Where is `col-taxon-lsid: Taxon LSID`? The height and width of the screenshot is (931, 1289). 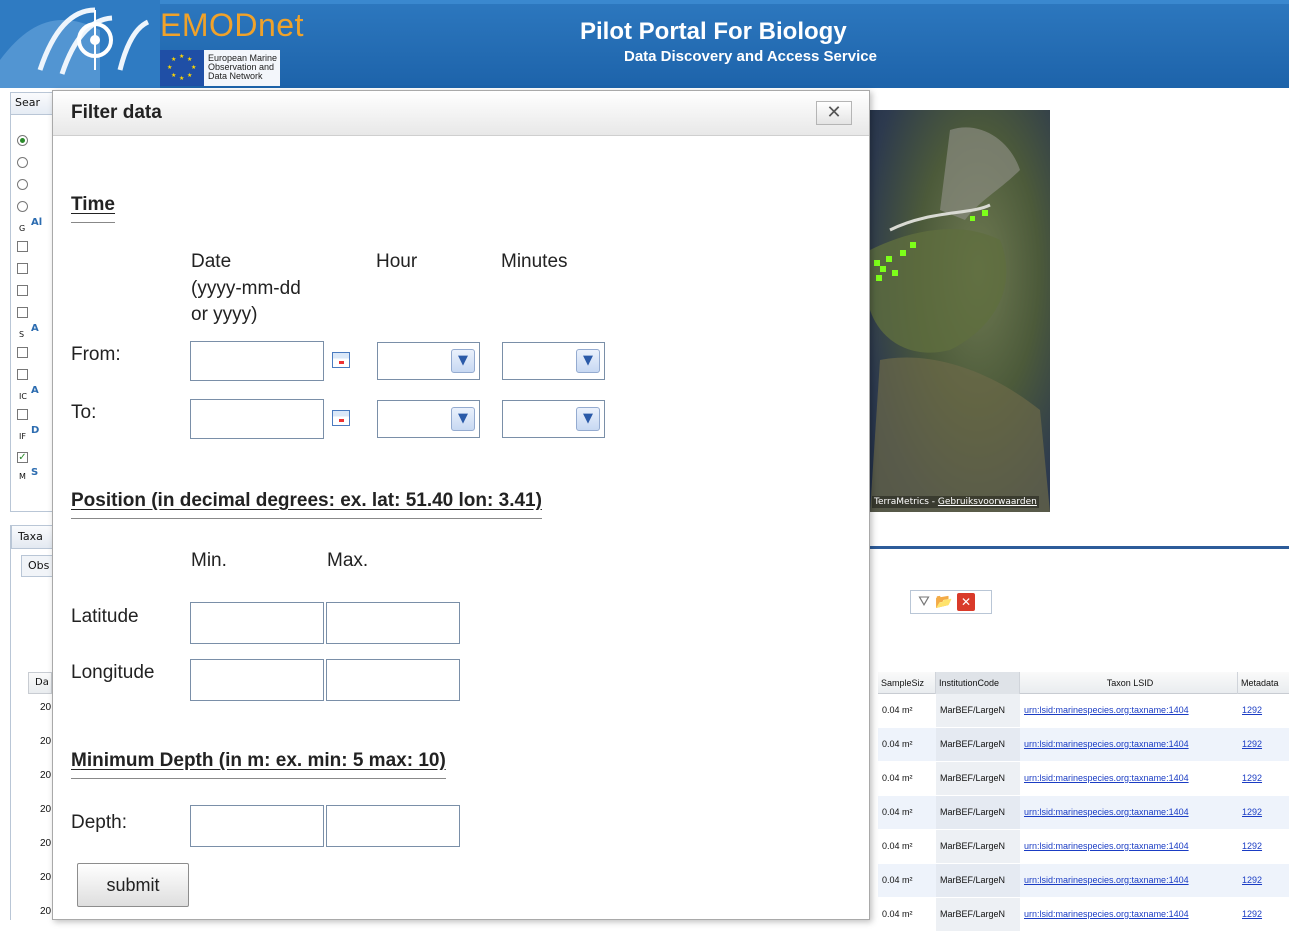 col-taxon-lsid: Taxon LSID is located at coordinates (1129, 683).